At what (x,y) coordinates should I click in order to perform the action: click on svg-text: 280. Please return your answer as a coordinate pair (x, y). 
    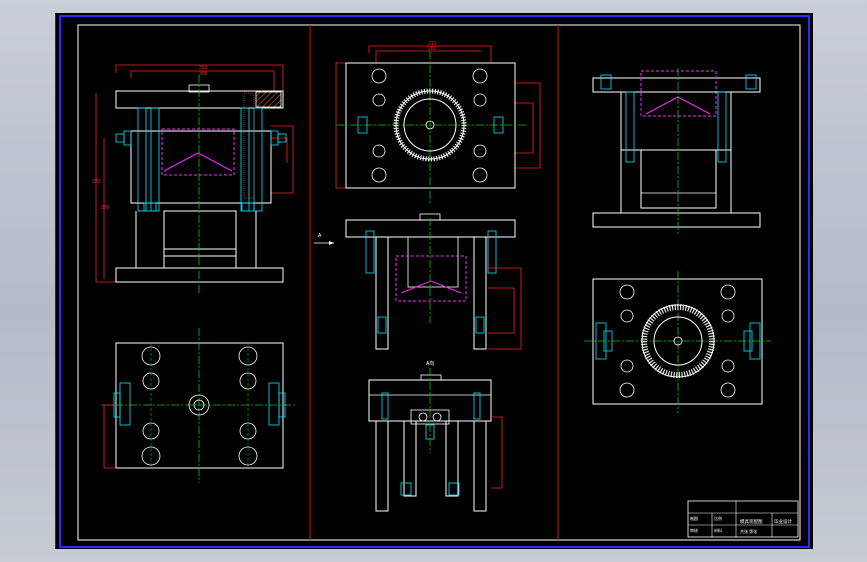
    Looking at the image, I should click on (105, 208).